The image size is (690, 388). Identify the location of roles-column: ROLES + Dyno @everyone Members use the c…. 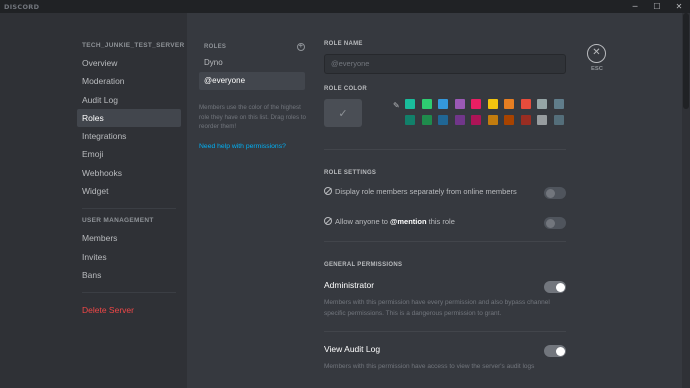
(252, 95).